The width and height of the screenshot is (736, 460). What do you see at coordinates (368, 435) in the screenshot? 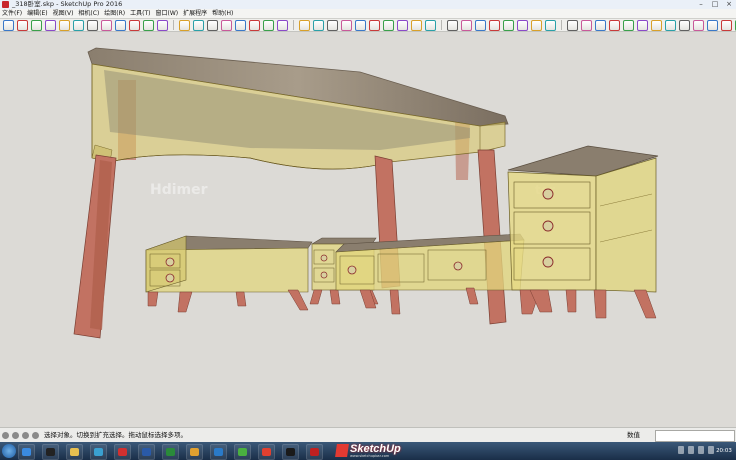
I see `status-bar: 选择对象。切换到扩充选择。拖动鼠标选择多项。 数值` at bounding box center [368, 435].